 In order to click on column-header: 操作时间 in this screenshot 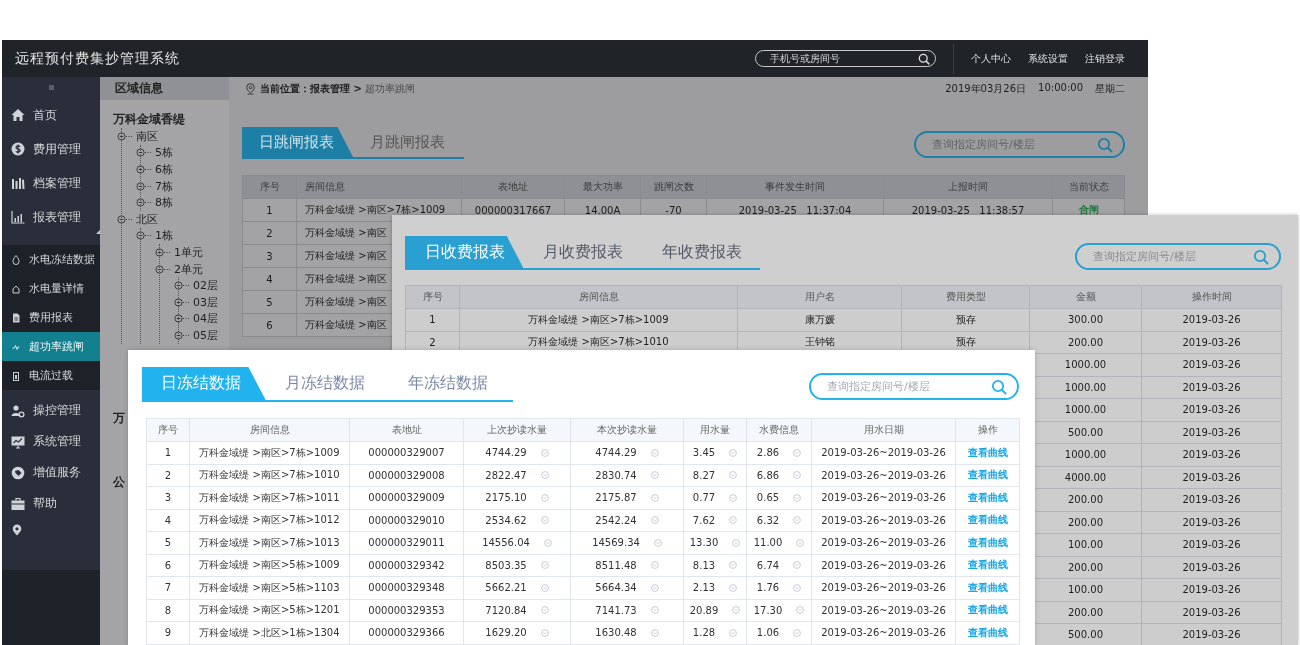, I will do `click(1212, 297)`.